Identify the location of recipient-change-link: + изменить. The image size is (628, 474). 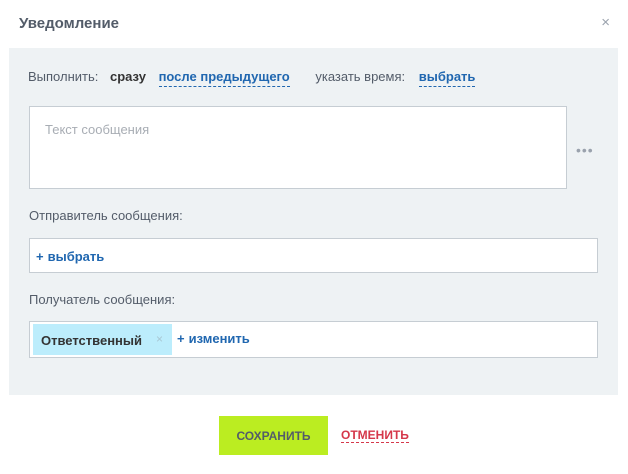
(213, 338).